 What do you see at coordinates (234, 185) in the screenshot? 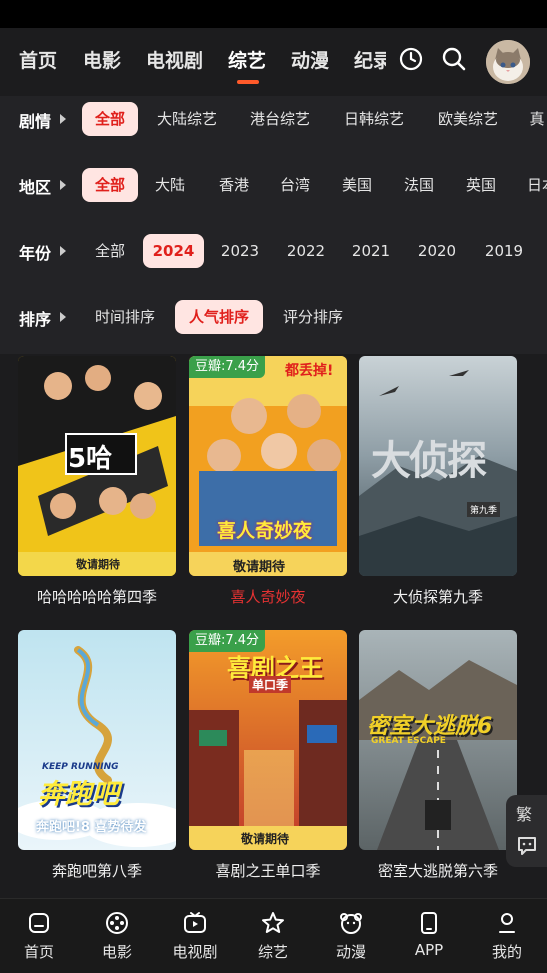
I see `filter-chip-hongkong: 香港` at bounding box center [234, 185].